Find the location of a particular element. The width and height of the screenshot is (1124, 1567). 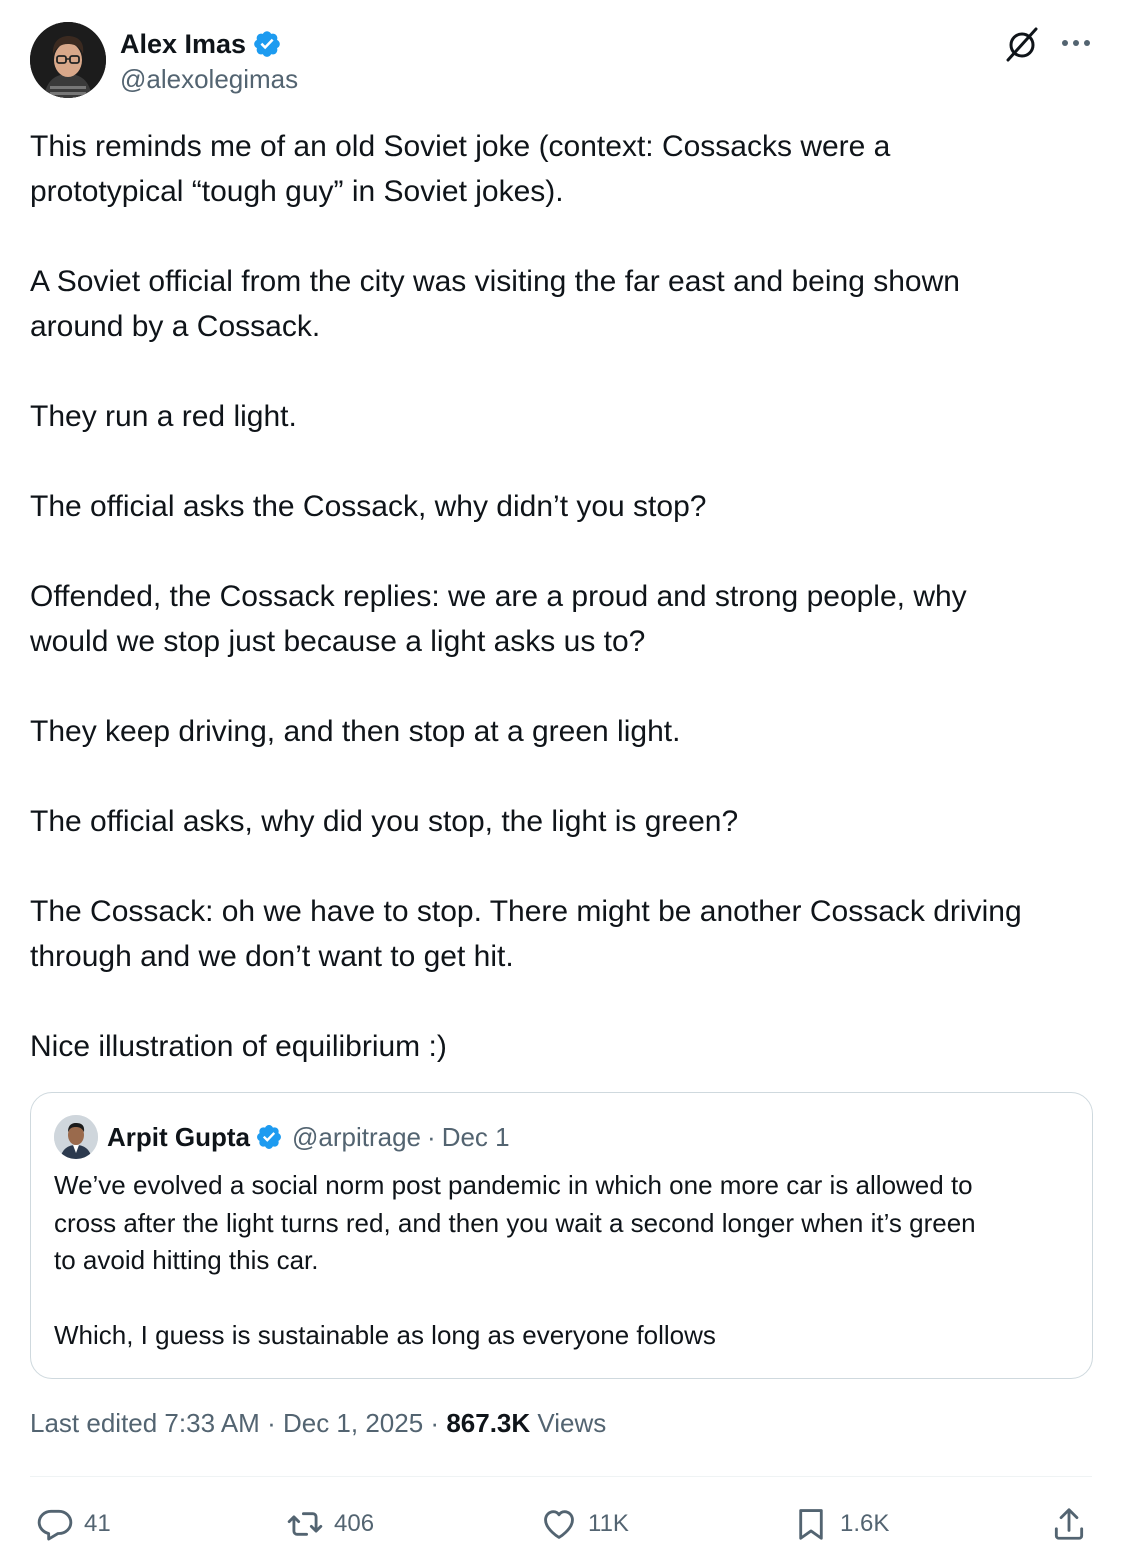

like-icon is located at coordinates (559, 1524).